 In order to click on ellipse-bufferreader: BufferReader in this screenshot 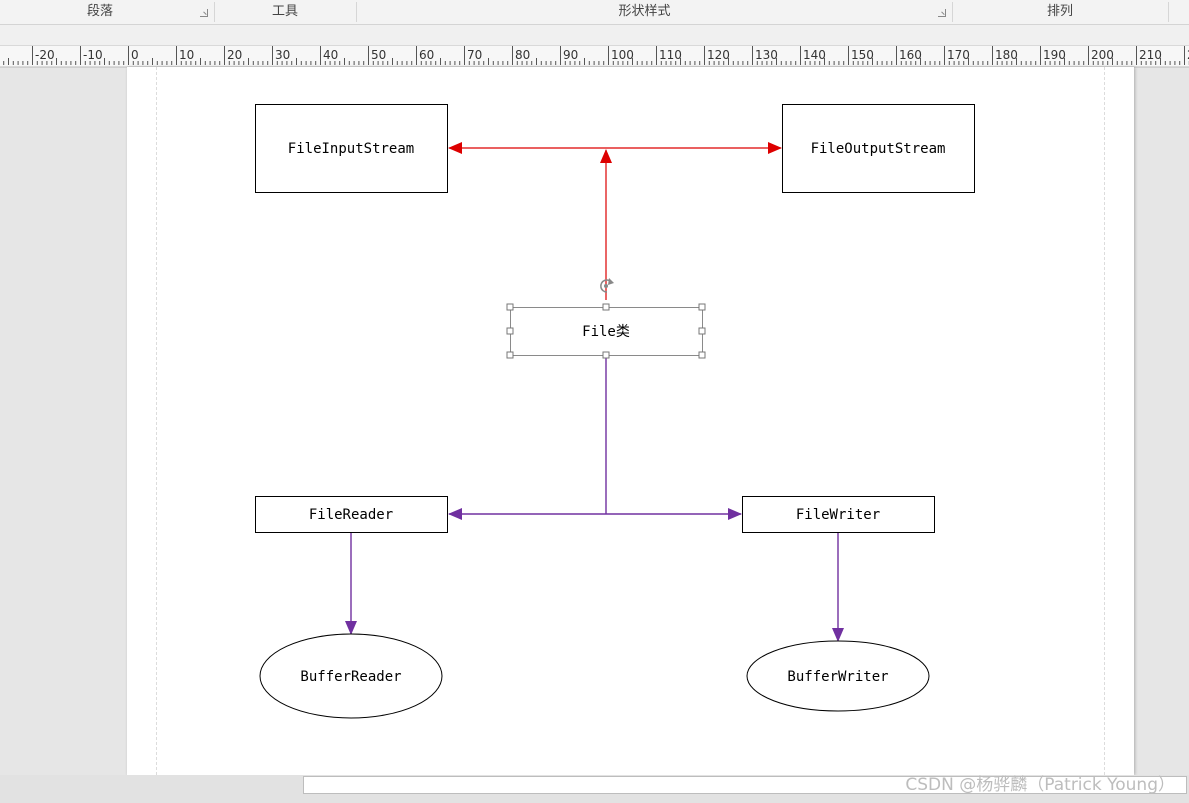, I will do `click(351, 676)`.